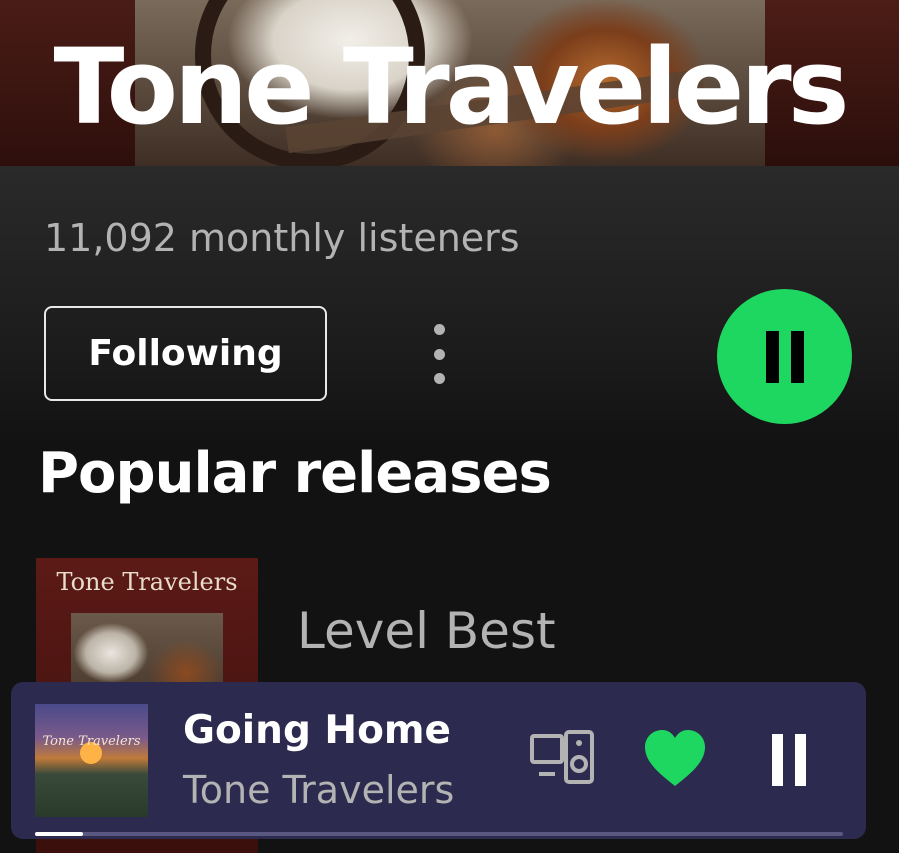 The width and height of the screenshot is (899, 853). I want to click on release-title: Level Best, so click(426, 631).